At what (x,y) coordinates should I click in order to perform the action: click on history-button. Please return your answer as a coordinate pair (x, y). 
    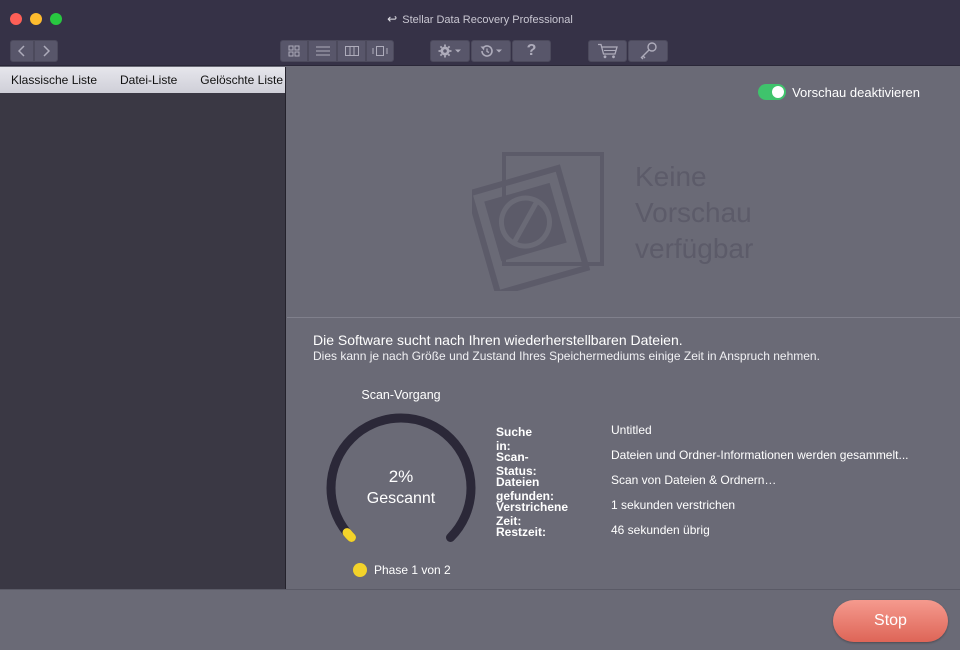
    Looking at the image, I should click on (491, 51).